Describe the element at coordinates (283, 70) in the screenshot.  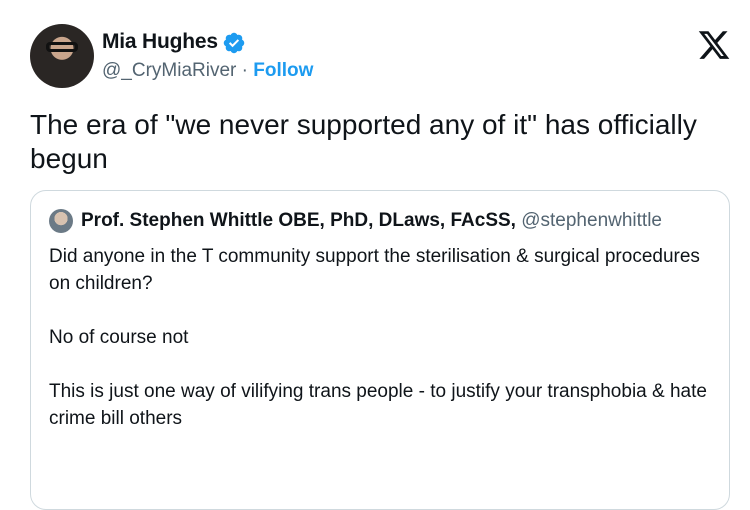
I see `follow-button: Follow` at that location.